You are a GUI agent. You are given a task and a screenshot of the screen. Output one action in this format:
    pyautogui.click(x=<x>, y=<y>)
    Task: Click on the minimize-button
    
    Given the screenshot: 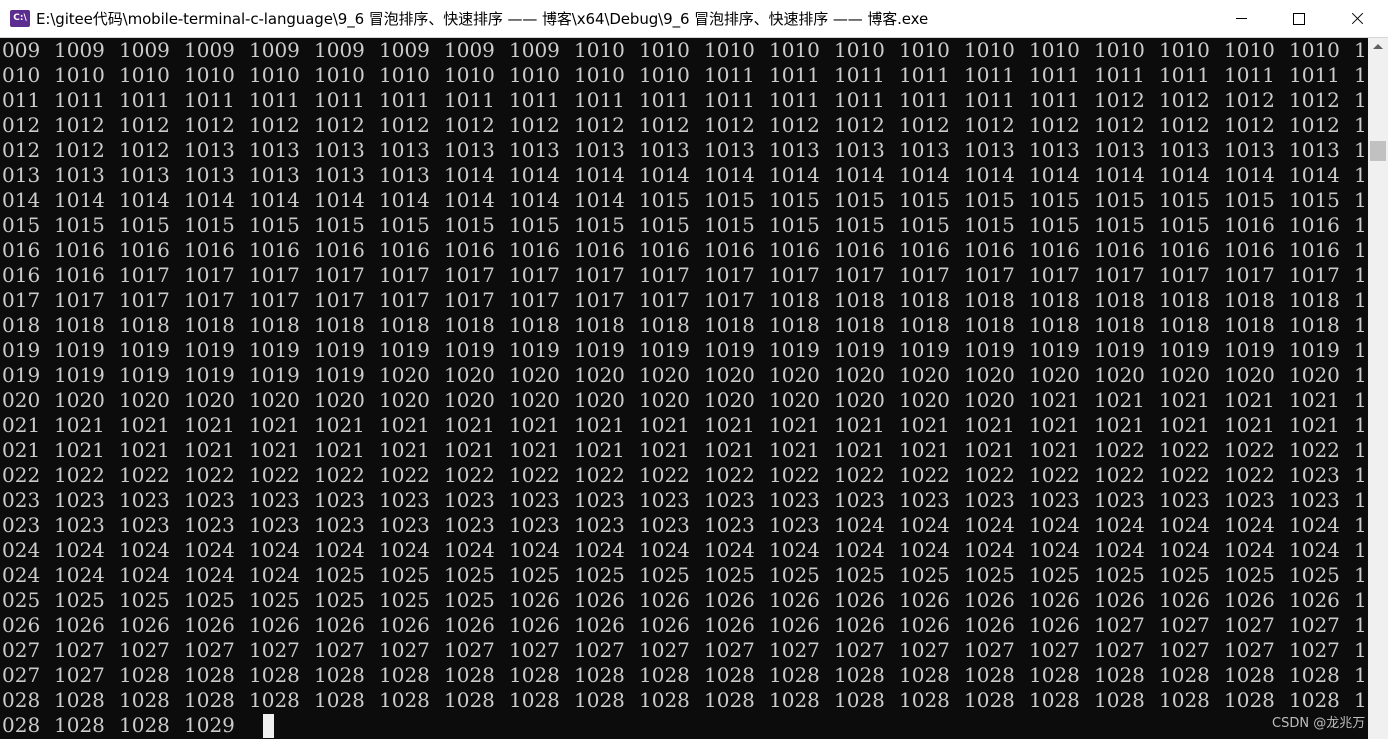 What is the action you would take?
    pyautogui.click(x=1241, y=19)
    